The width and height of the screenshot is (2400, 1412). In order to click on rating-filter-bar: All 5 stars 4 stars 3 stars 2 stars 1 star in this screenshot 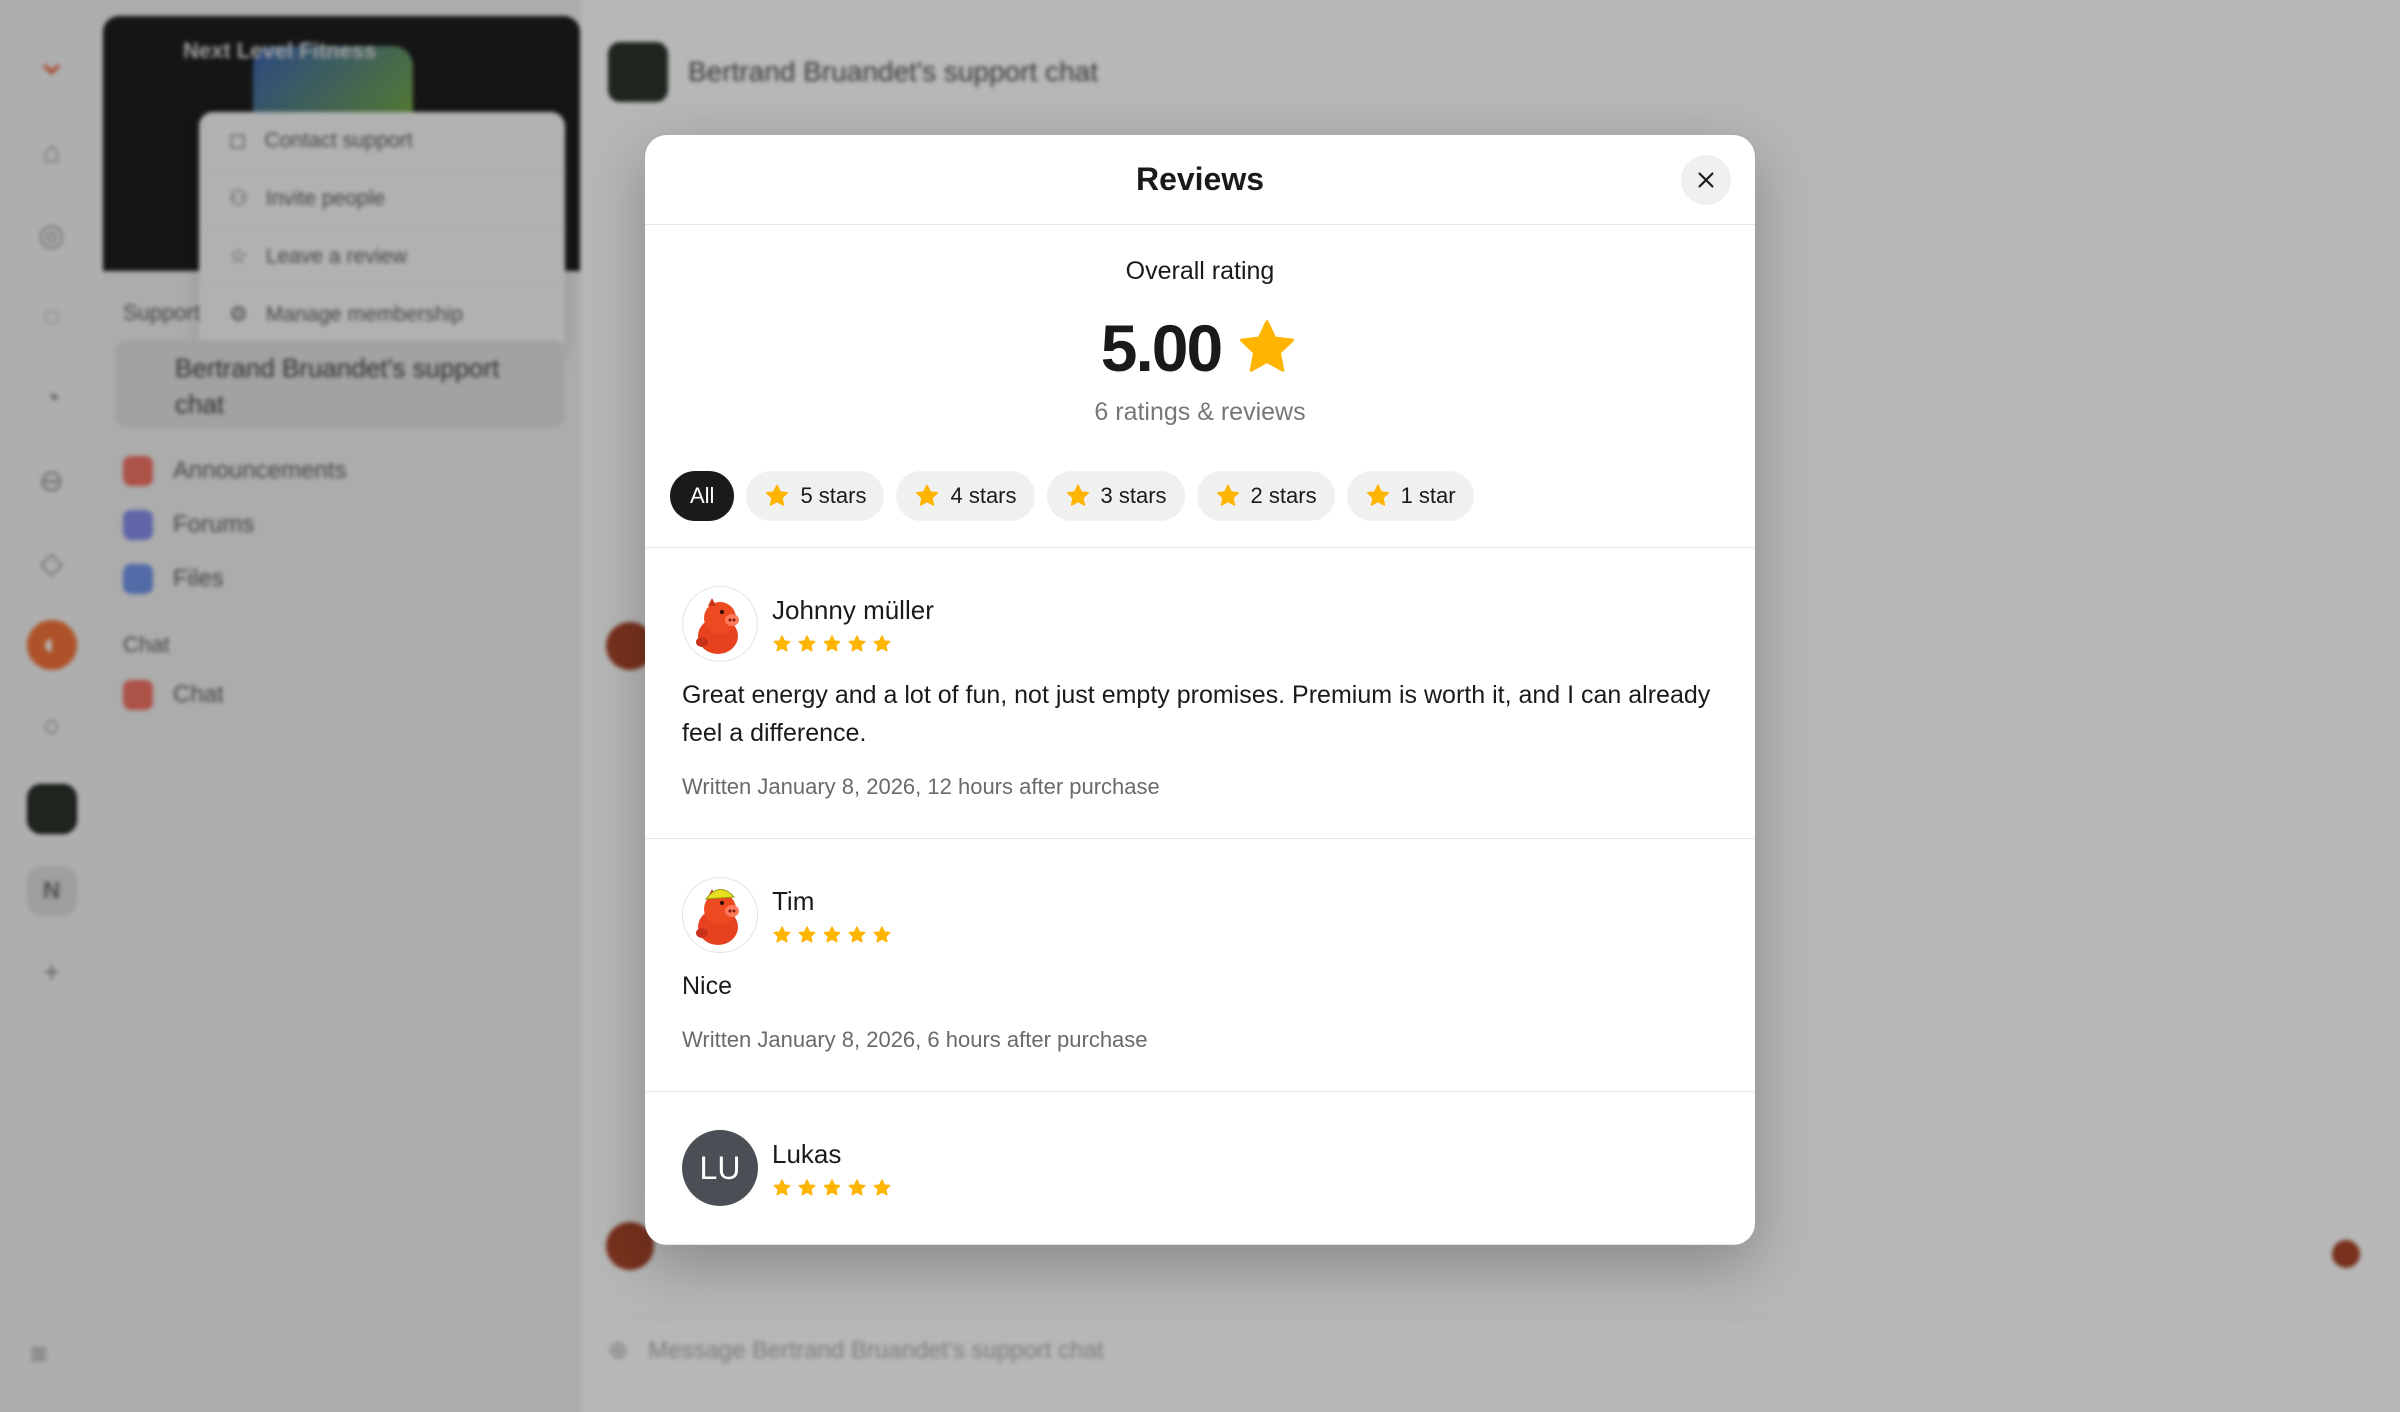, I will do `click(1200, 496)`.